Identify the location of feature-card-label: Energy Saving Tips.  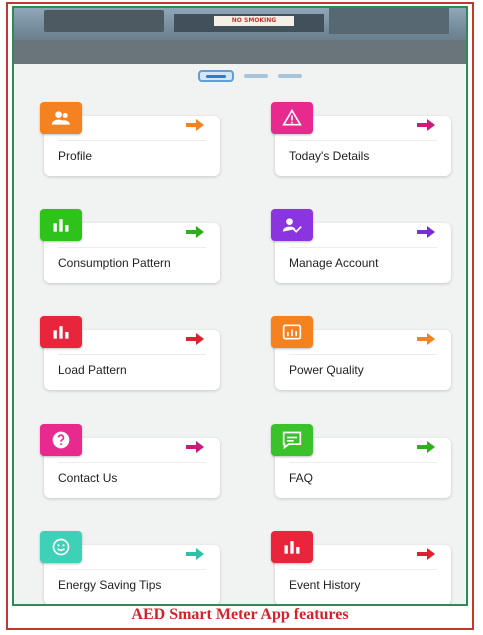
(110, 585).